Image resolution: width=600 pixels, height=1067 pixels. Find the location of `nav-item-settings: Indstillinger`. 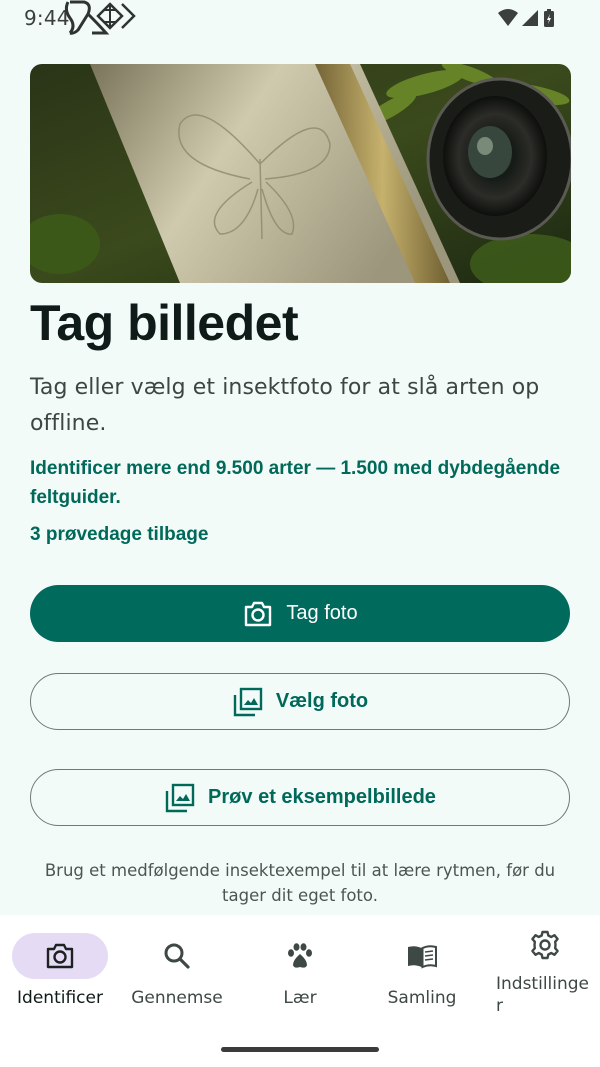

nav-item-settings: Indstillinger is located at coordinates (542, 970).